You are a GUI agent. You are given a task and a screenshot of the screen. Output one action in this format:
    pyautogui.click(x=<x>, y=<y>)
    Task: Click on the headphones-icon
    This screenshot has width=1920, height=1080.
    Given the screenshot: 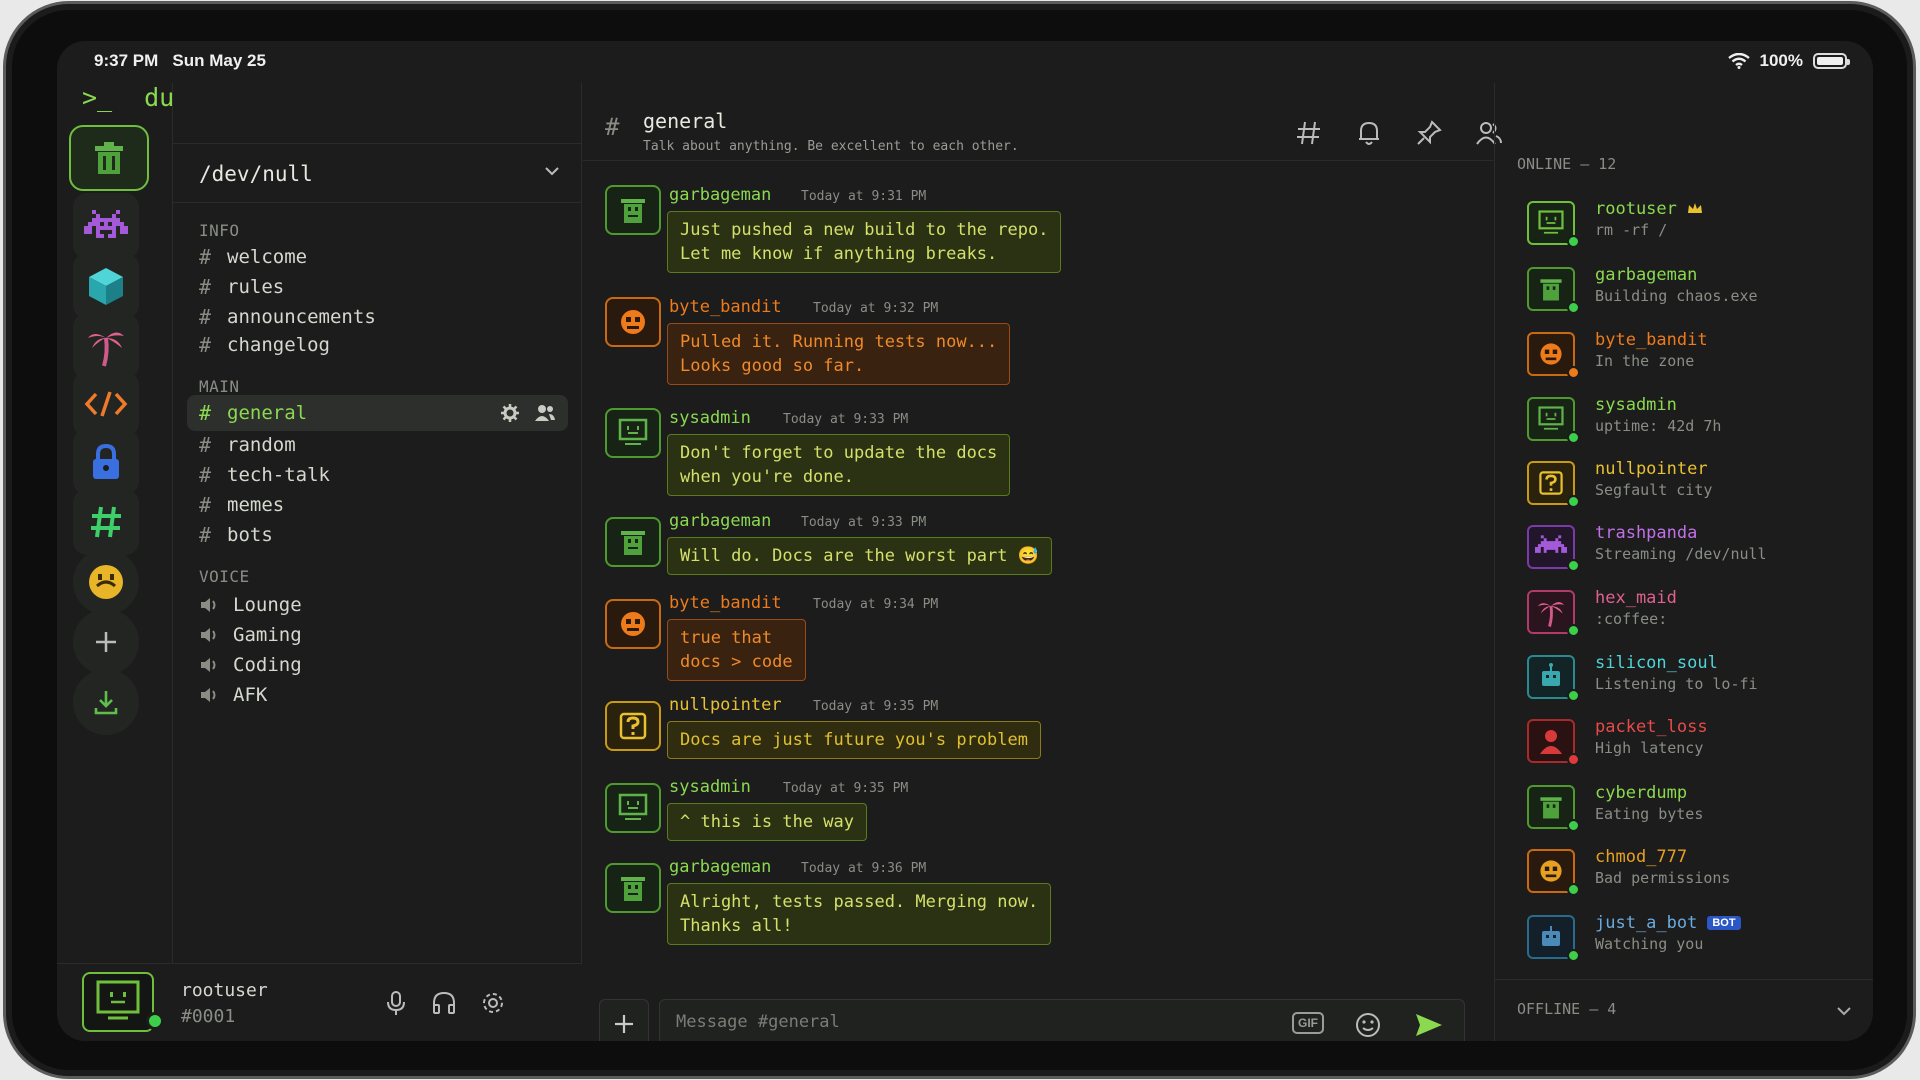 What is the action you would take?
    pyautogui.click(x=444, y=1003)
    